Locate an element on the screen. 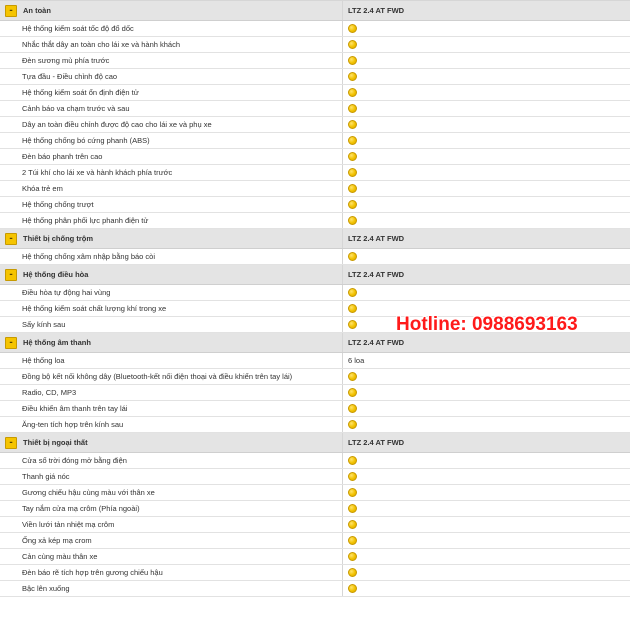 The image size is (630, 629). section-header: - Hệ thống âm thanh LTZ 2.4 AT FWD is located at coordinates (315, 343).